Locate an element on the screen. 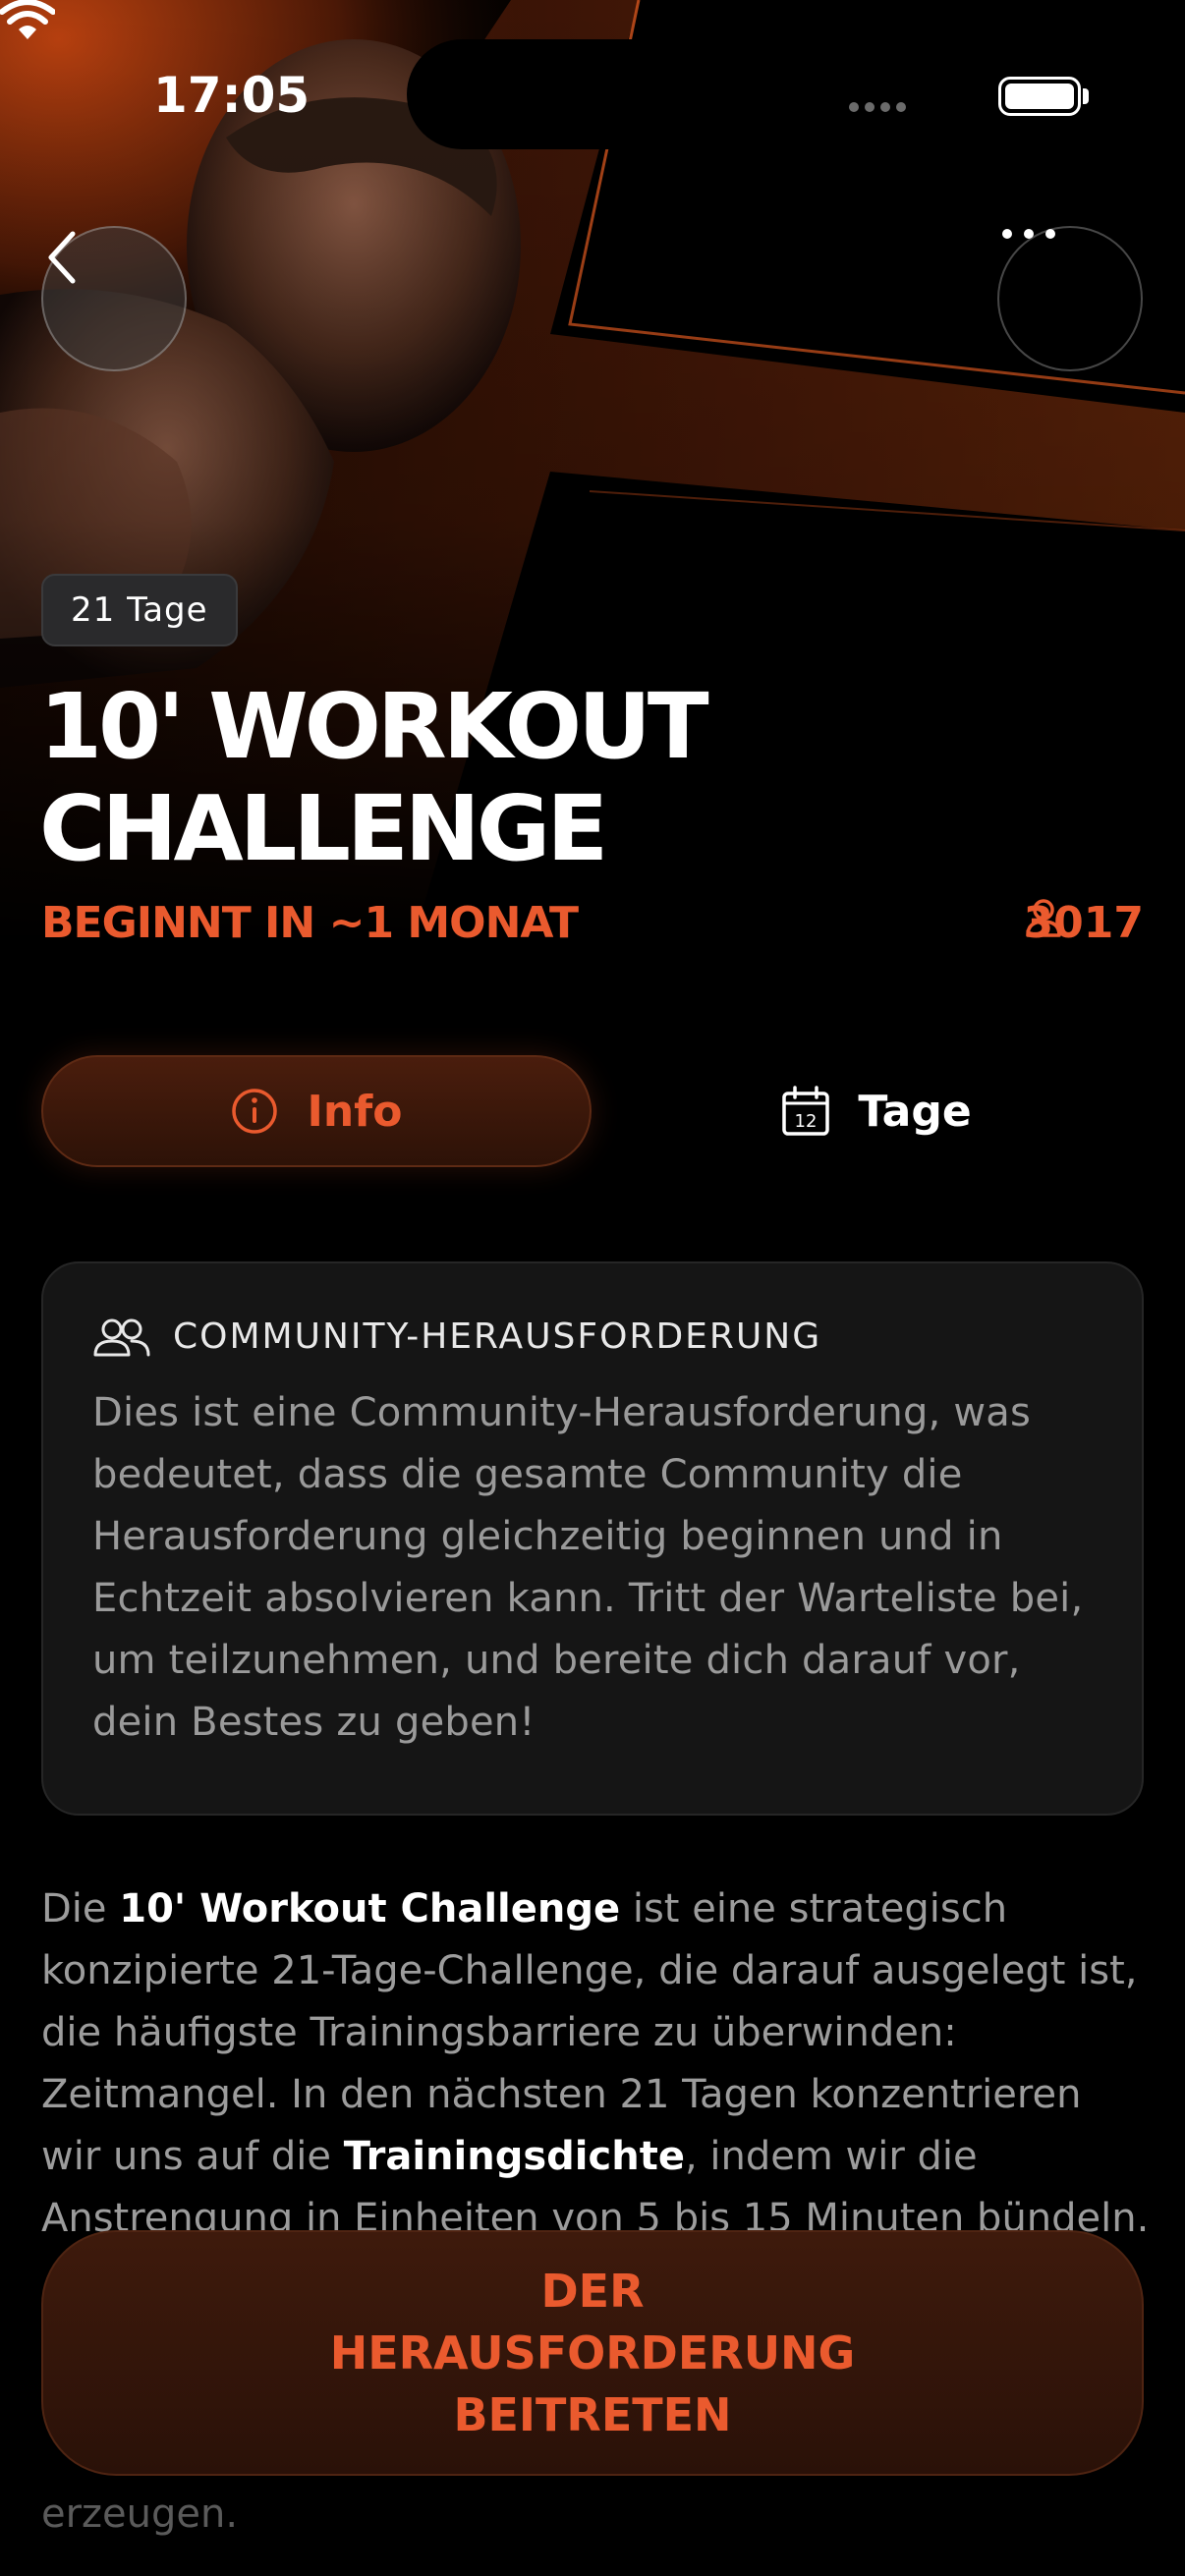 The image size is (1185, 2576). card-title: COMMUNITY-HERAUSFORDERUNG is located at coordinates (498, 1336).